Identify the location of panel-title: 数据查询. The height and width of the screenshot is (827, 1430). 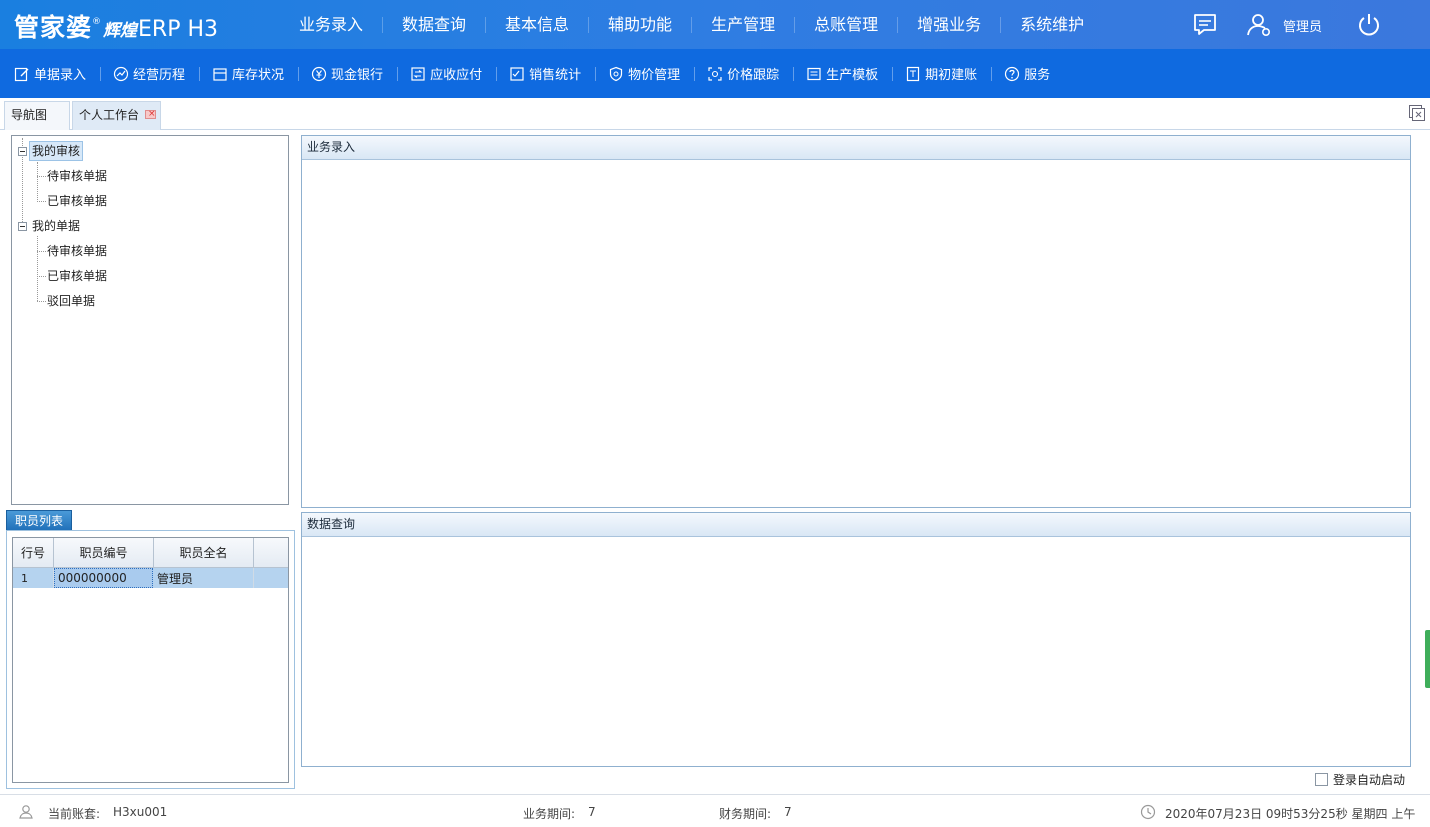
(856, 525).